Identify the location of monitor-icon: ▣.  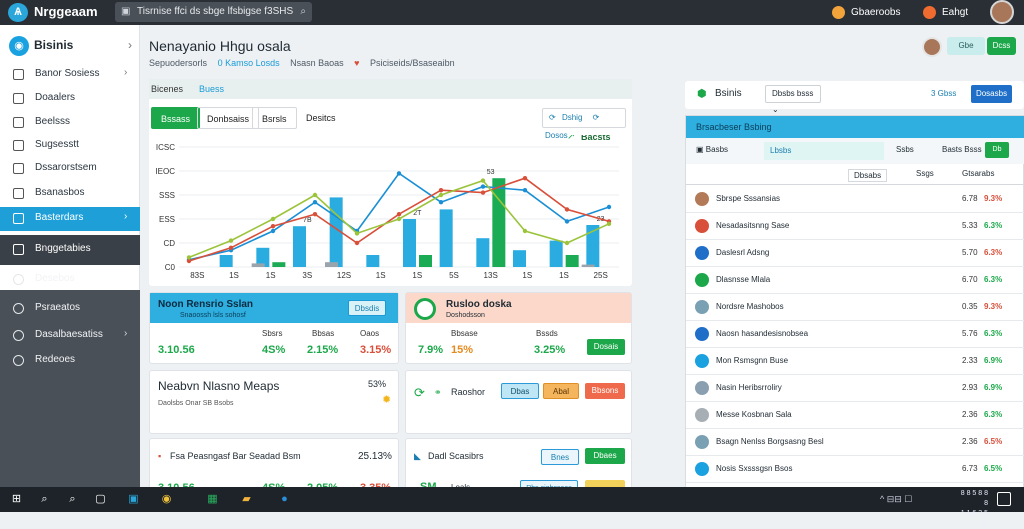
(133, 499).